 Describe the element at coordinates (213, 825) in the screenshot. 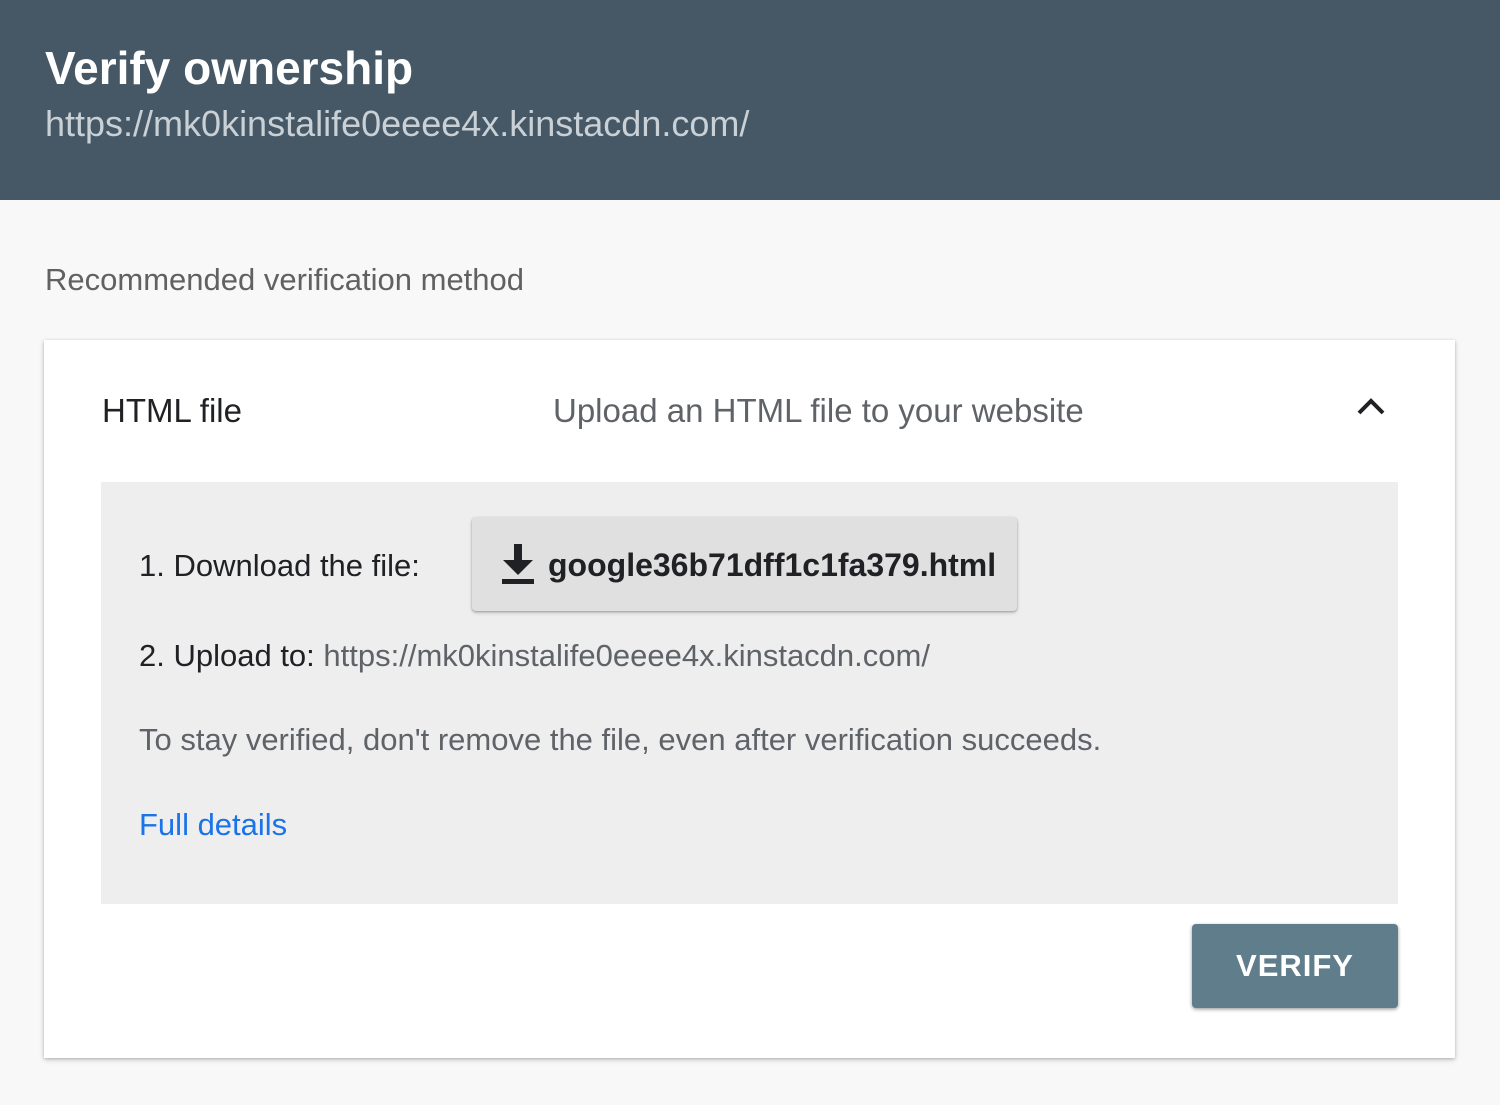

I see `full-details-link: Full details` at that location.